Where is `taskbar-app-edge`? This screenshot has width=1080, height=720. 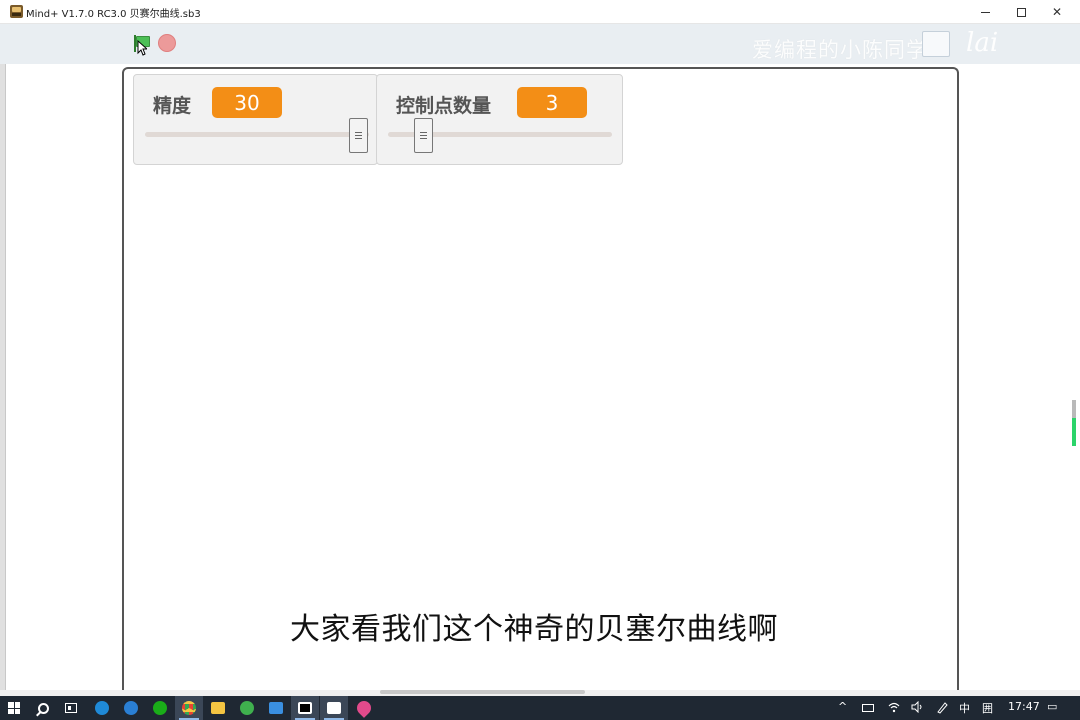 taskbar-app-edge is located at coordinates (102, 708).